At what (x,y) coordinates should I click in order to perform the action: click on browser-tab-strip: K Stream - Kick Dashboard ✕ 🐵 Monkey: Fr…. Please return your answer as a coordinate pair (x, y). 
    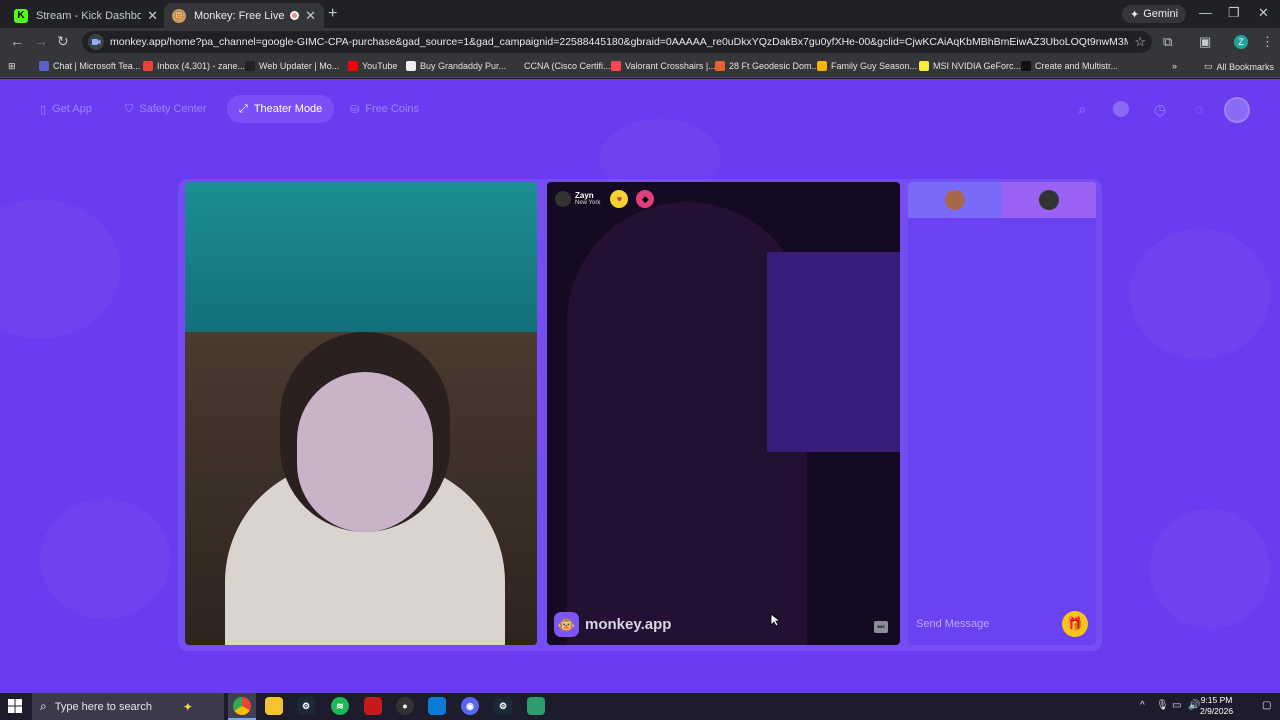
    Looking at the image, I should click on (640, 14).